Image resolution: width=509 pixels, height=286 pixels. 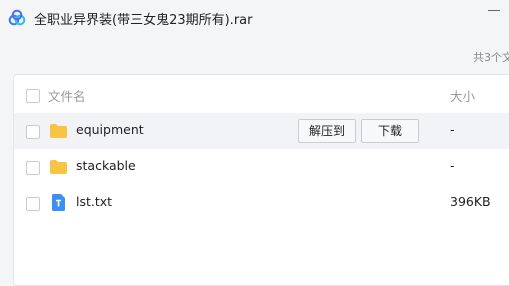 I want to click on file-name: lst.txt, so click(x=94, y=201).